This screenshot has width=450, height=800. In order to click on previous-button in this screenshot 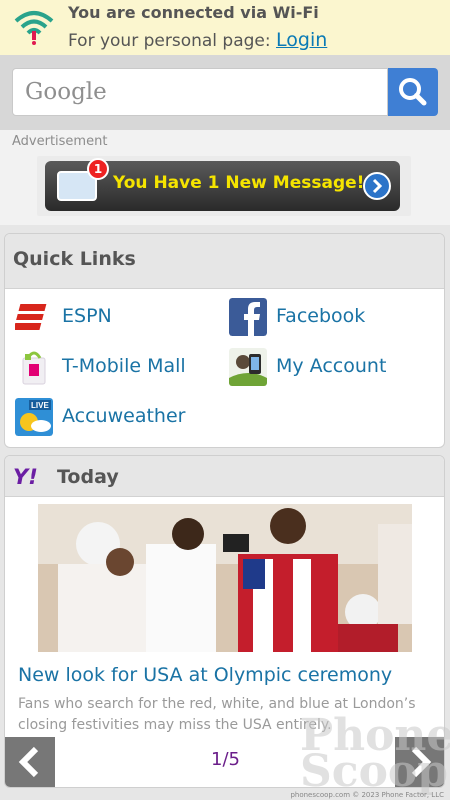, I will do `click(30, 762)`.